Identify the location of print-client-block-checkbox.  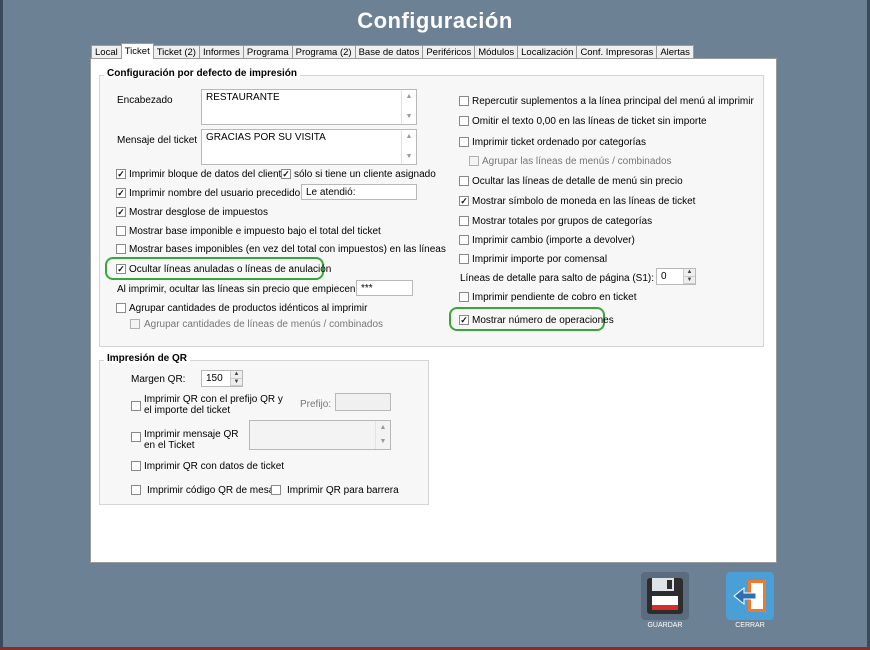
(121, 174).